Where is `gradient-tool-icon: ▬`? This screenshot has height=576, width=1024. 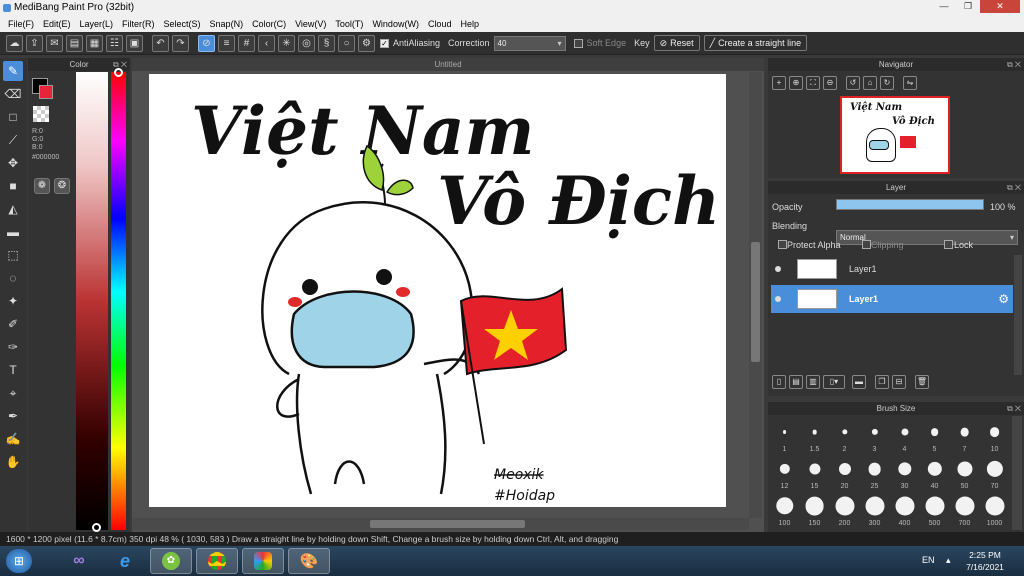
gradient-tool-icon: ▬ is located at coordinates (13, 232).